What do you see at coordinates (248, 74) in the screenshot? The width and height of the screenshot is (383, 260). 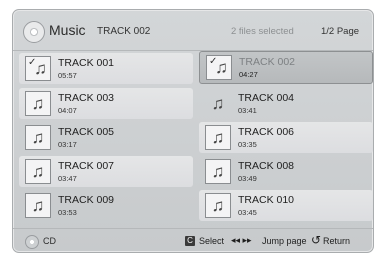 I see `track-duration: 04:27` at bounding box center [248, 74].